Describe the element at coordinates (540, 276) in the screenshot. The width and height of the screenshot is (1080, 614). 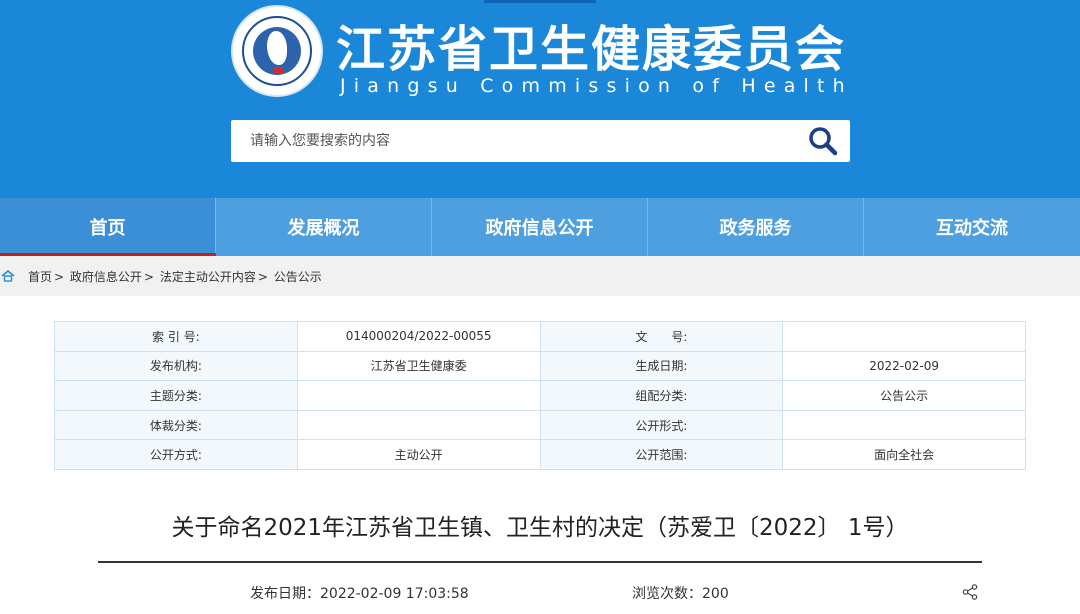
I see `breadcrumb: 首页 > 政府信息公开 > 法定主动公开内容 > 公告公示` at that location.